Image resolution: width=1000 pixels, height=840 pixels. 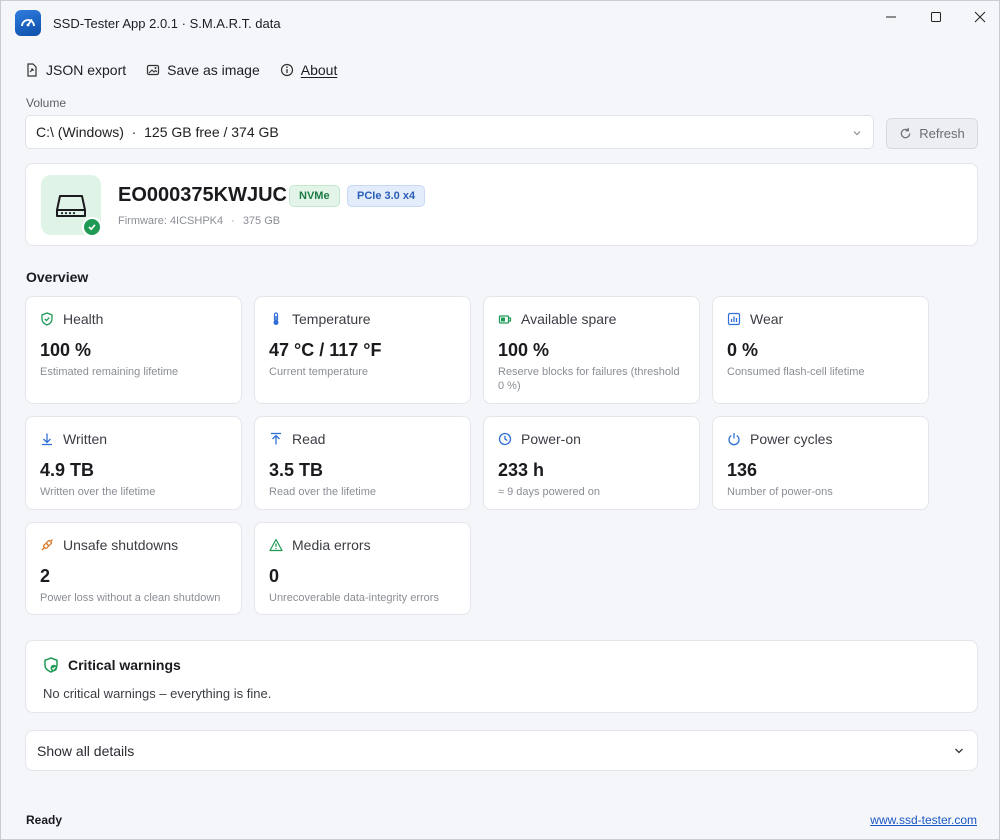 I want to click on show-all-details-label: Show all details, so click(x=86, y=750).